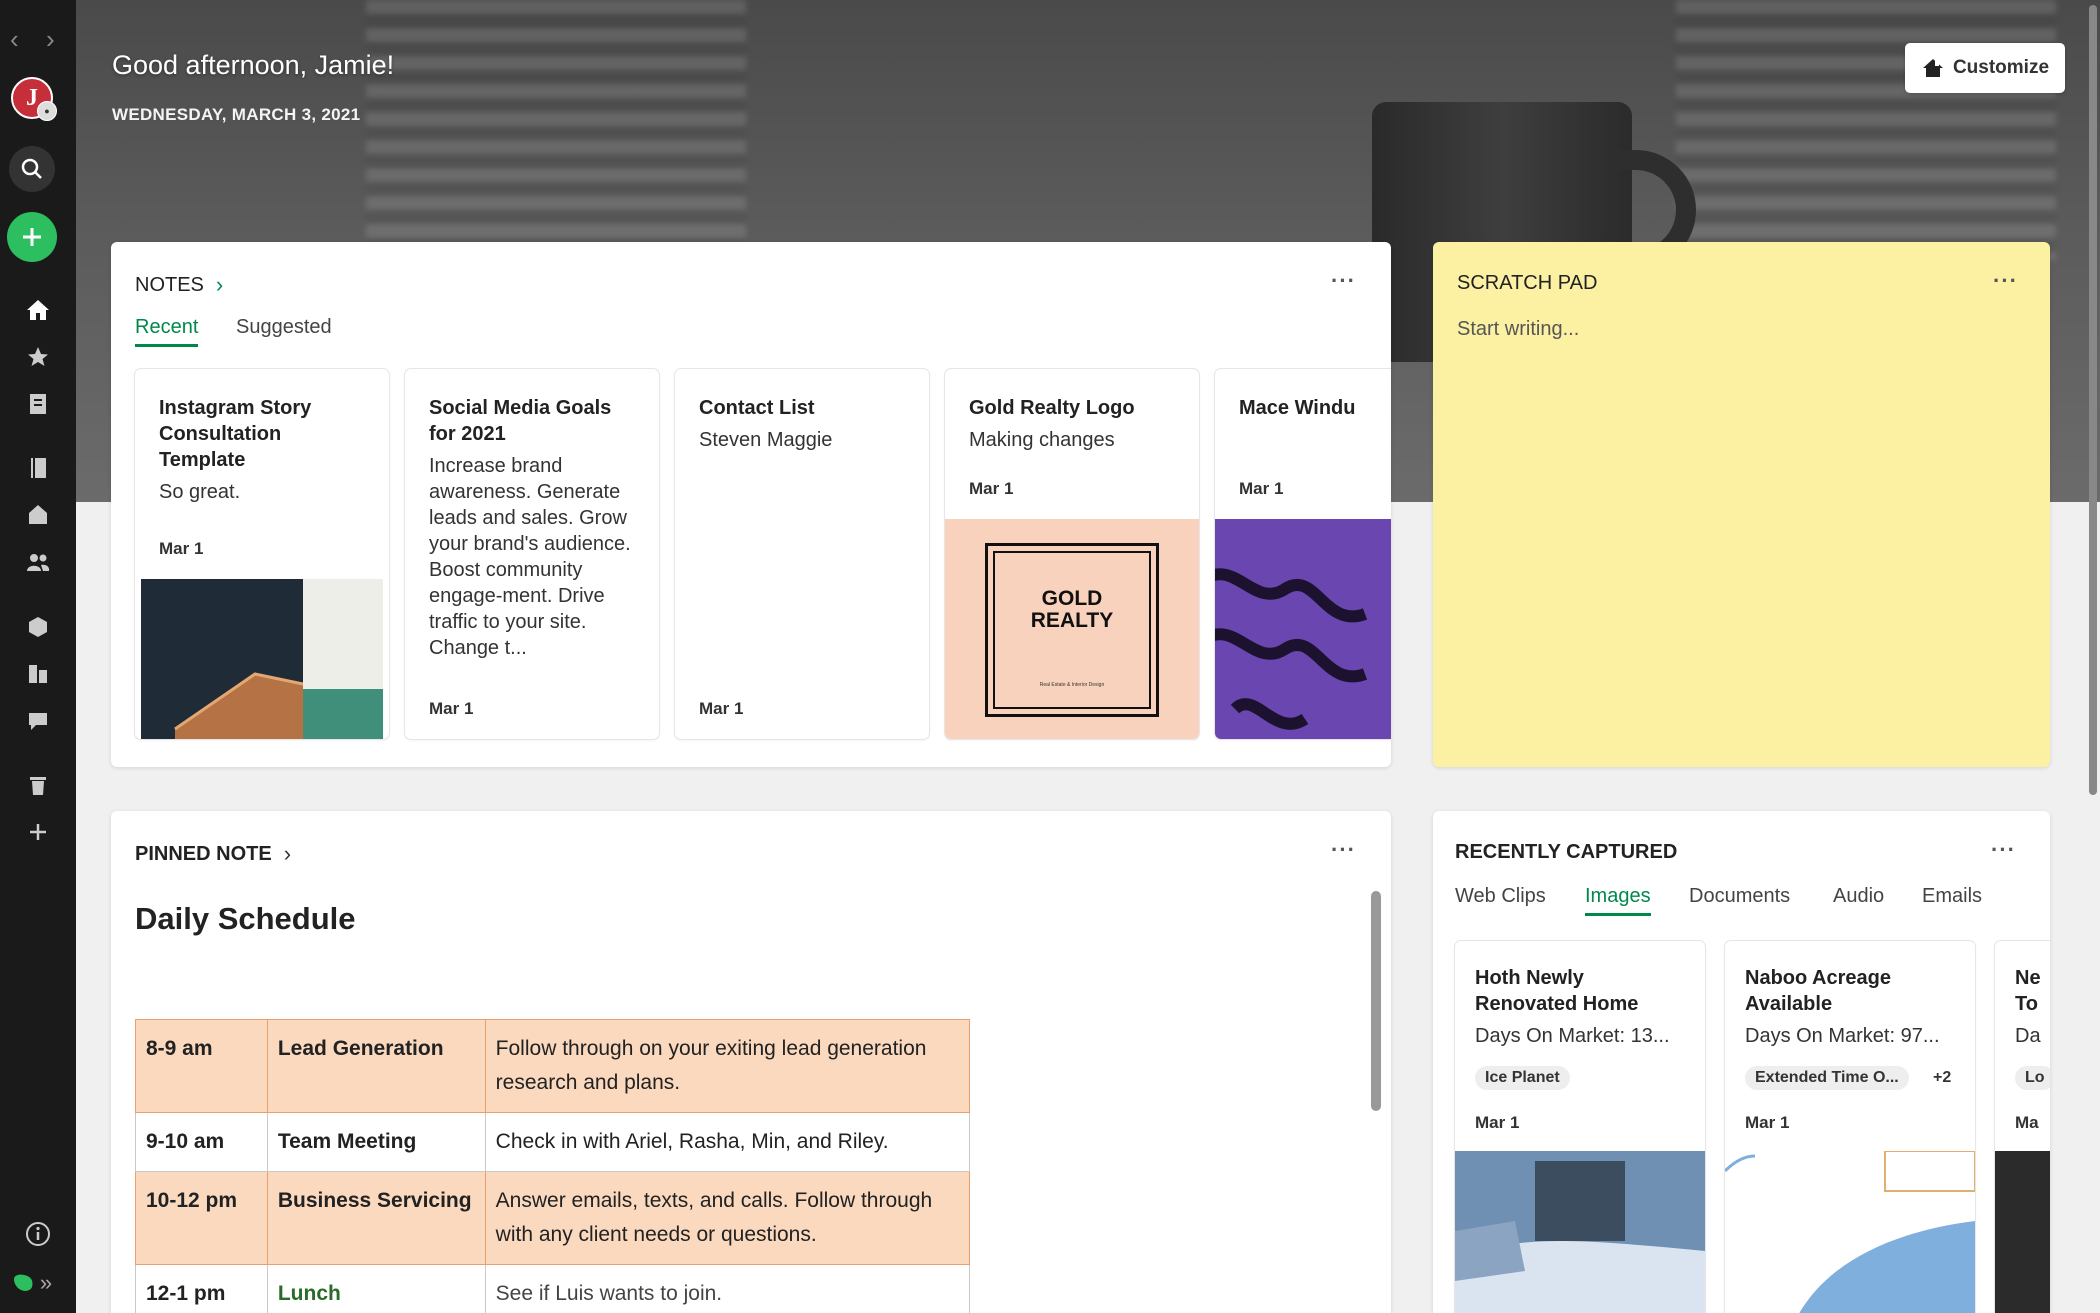  Describe the element at coordinates (1527, 283) in the screenshot. I see `scratch-pad-title: SCRATCH PAD` at that location.